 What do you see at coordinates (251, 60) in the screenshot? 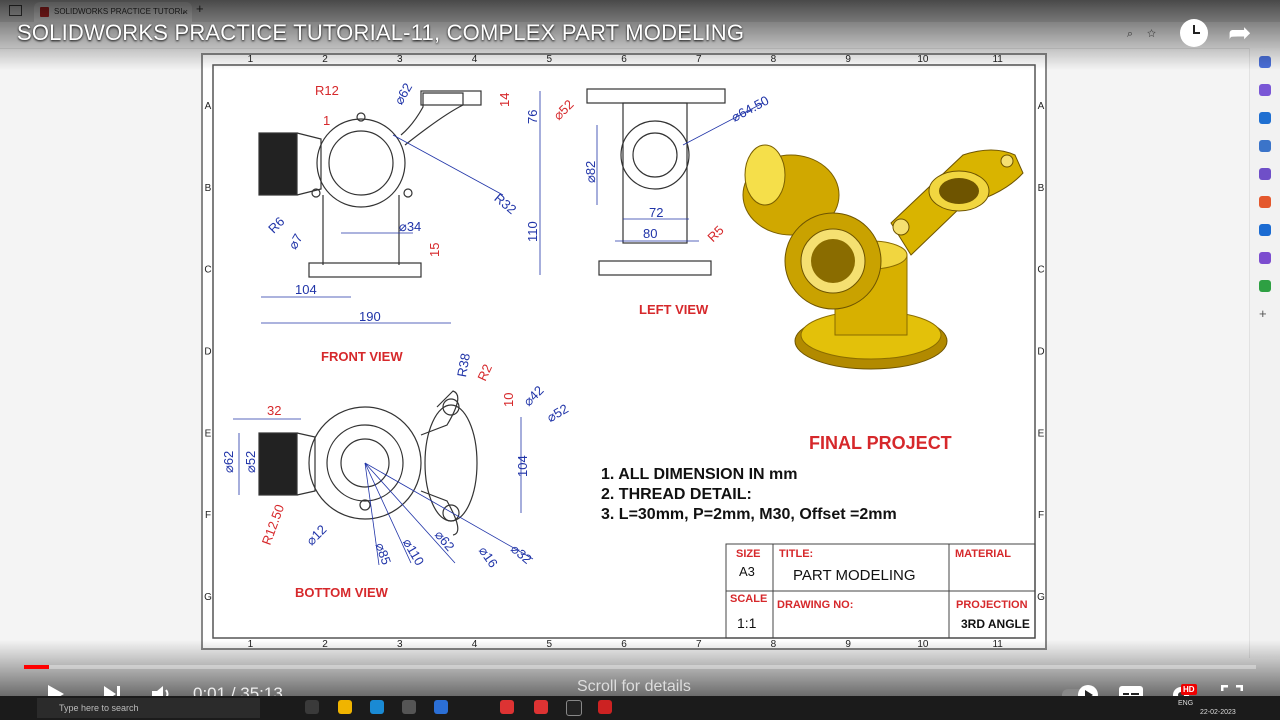
I see `column-number: 1` at bounding box center [251, 60].